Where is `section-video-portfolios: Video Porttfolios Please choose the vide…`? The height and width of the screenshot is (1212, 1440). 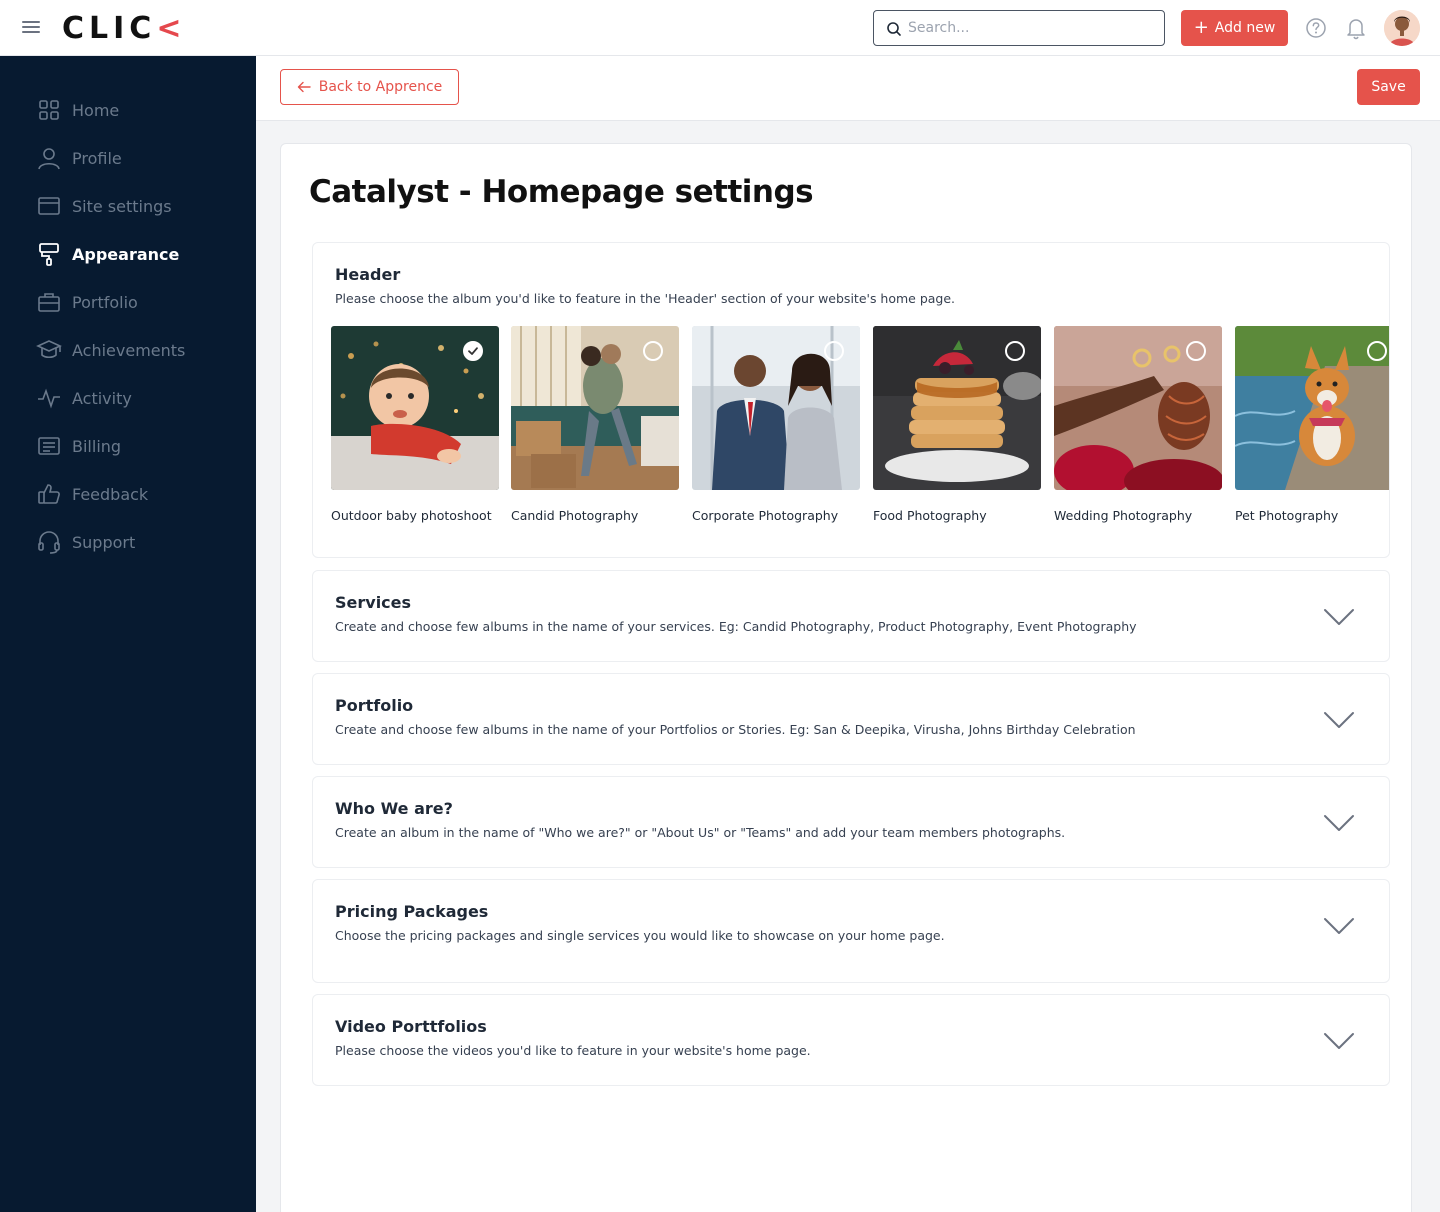 section-video-portfolios: Video Porttfolios Please choose the vide… is located at coordinates (851, 1040).